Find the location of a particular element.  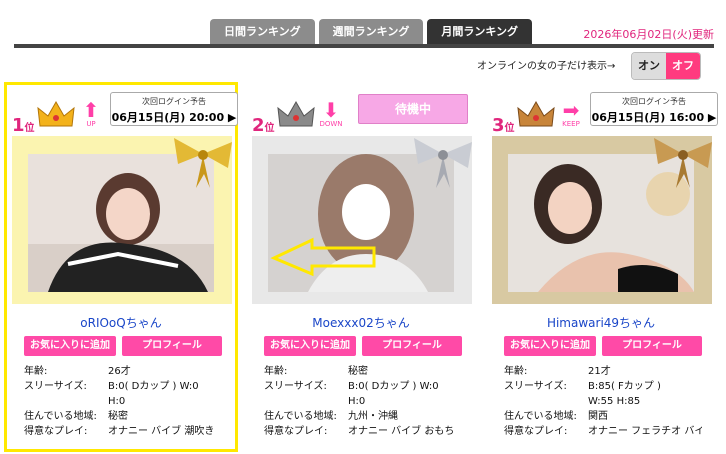

online-toggle: オン オフ is located at coordinates (666, 66).